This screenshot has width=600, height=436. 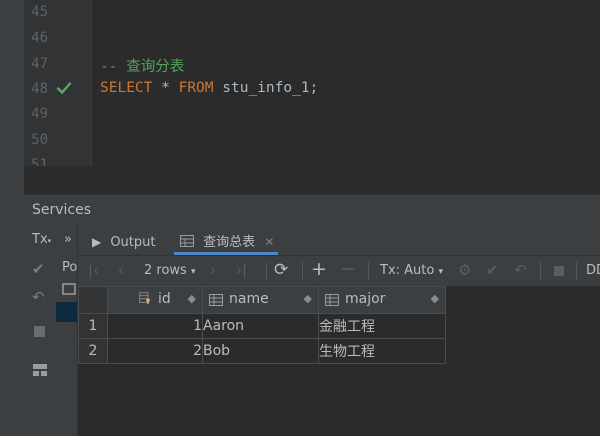 I want to click on tx-dropdown: Tx▾, so click(x=41, y=239).